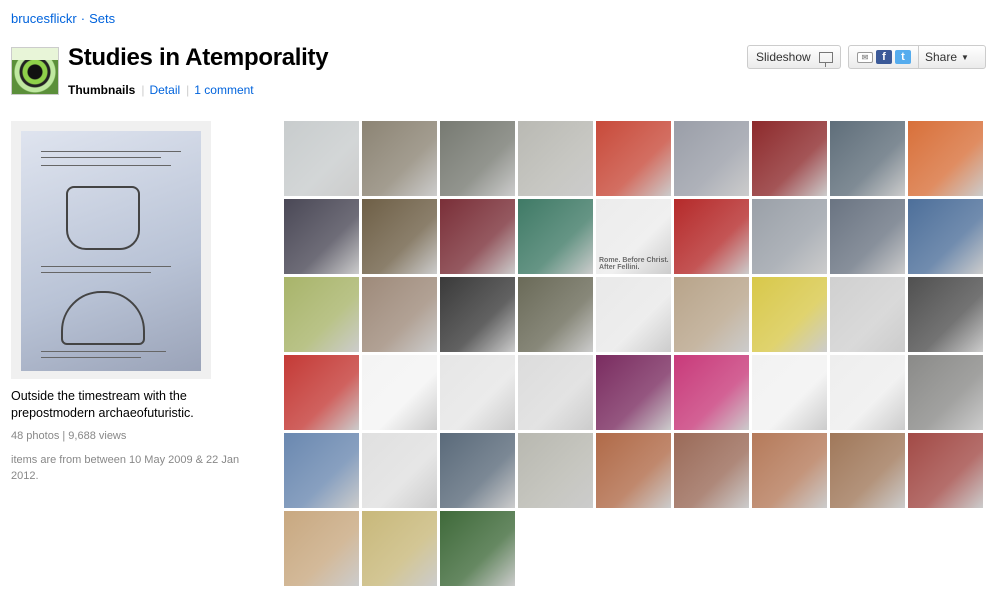 This screenshot has width=1004, height=604. I want to click on set-cover-photo, so click(111, 250).